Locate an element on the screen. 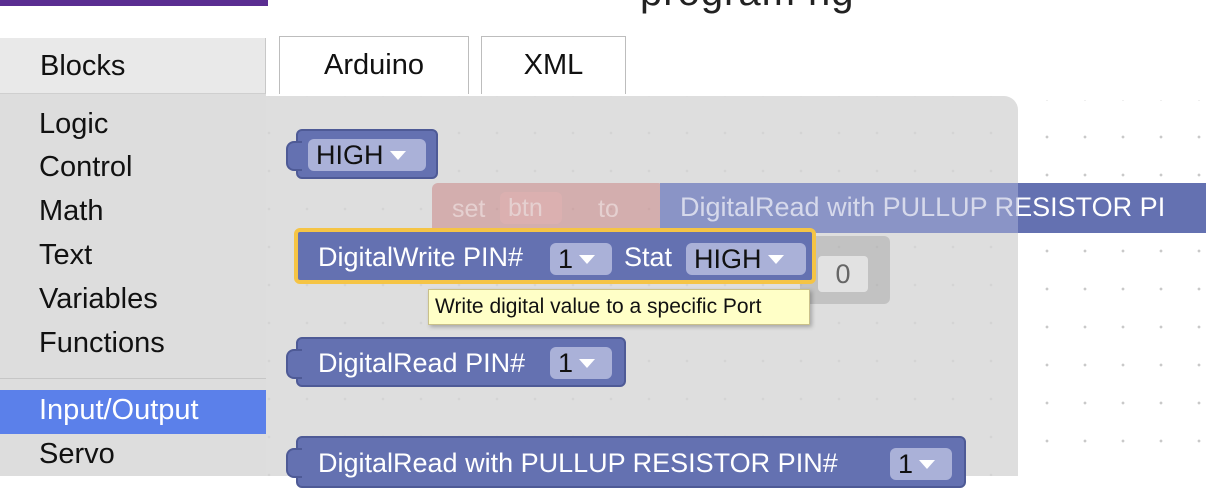 The image size is (1206, 488). digitalread-pullup-label: DigitalRead with PULLUP RESISTOR PIN# is located at coordinates (578, 463).